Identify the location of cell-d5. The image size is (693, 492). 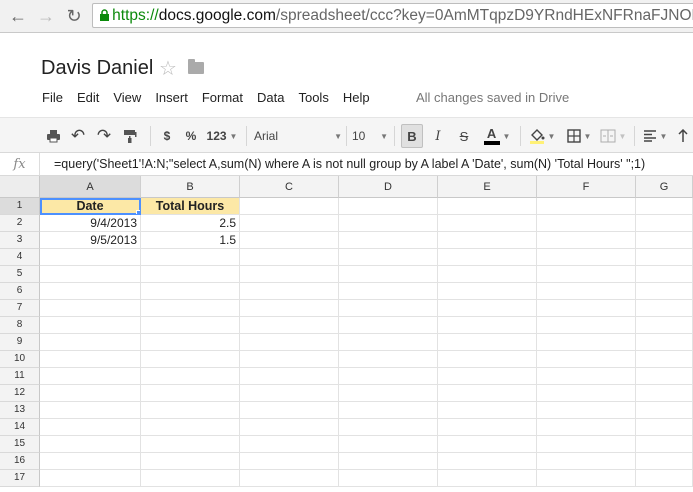
(388, 274).